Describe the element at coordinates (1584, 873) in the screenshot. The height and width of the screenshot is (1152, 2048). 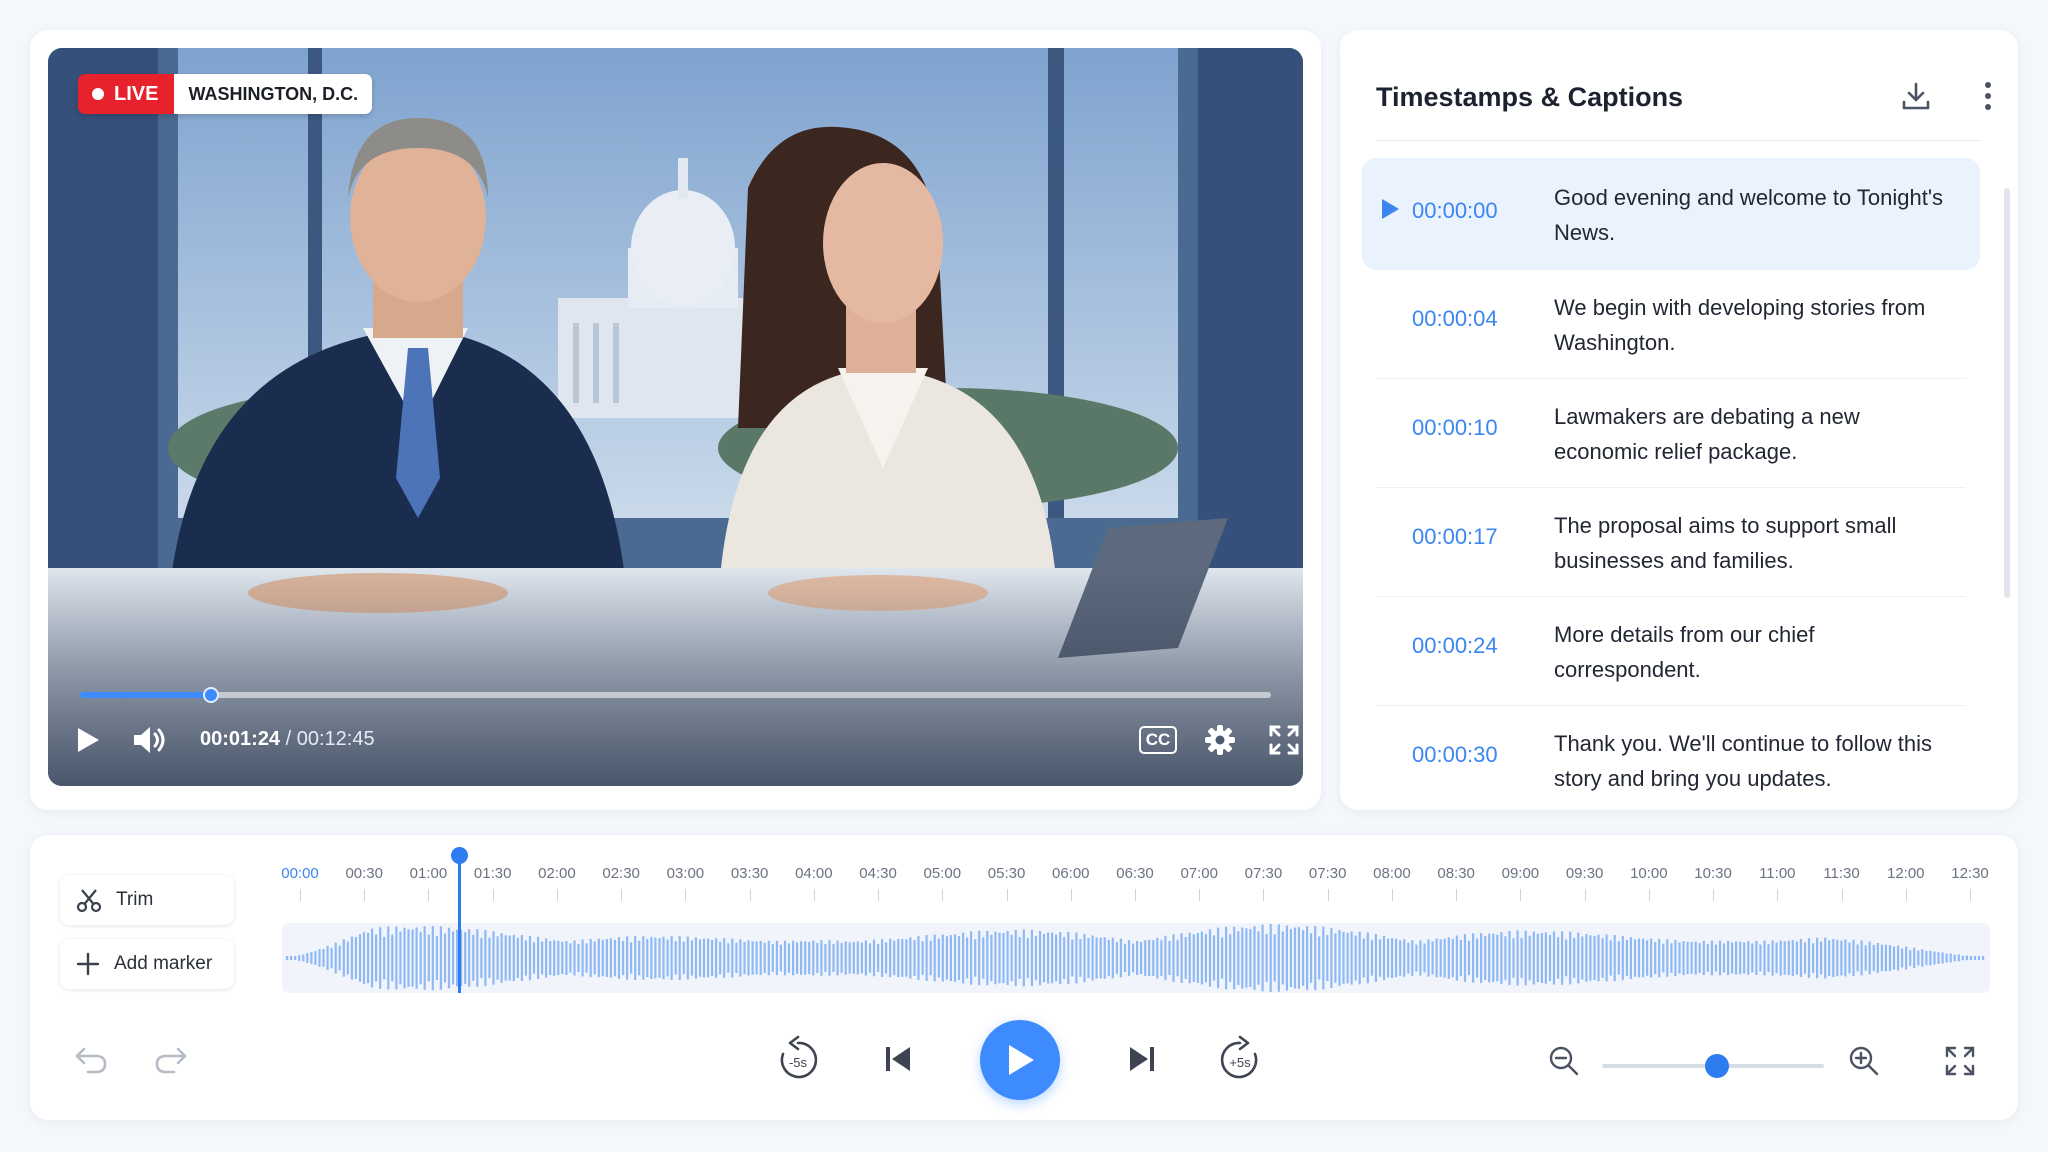
I see `timeline-tick-label: 09:30` at that location.